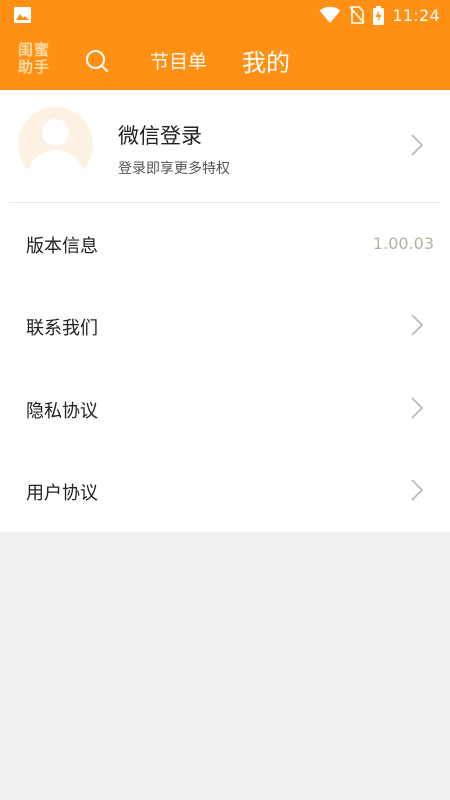  Describe the element at coordinates (97, 61) in the screenshot. I see `search-button` at that location.